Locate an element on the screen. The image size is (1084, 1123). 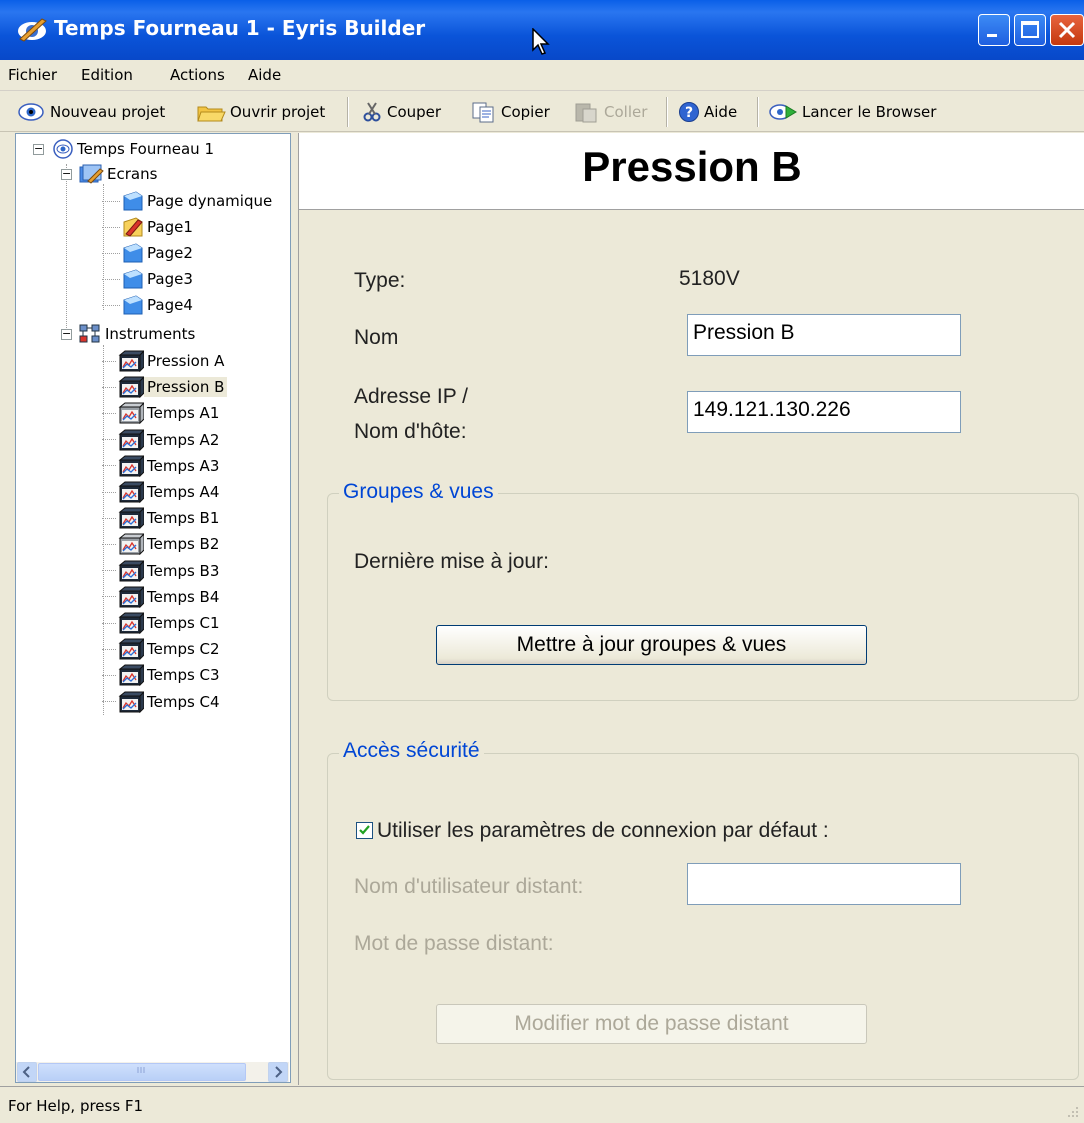
default-connection-checkbox is located at coordinates (364, 830).